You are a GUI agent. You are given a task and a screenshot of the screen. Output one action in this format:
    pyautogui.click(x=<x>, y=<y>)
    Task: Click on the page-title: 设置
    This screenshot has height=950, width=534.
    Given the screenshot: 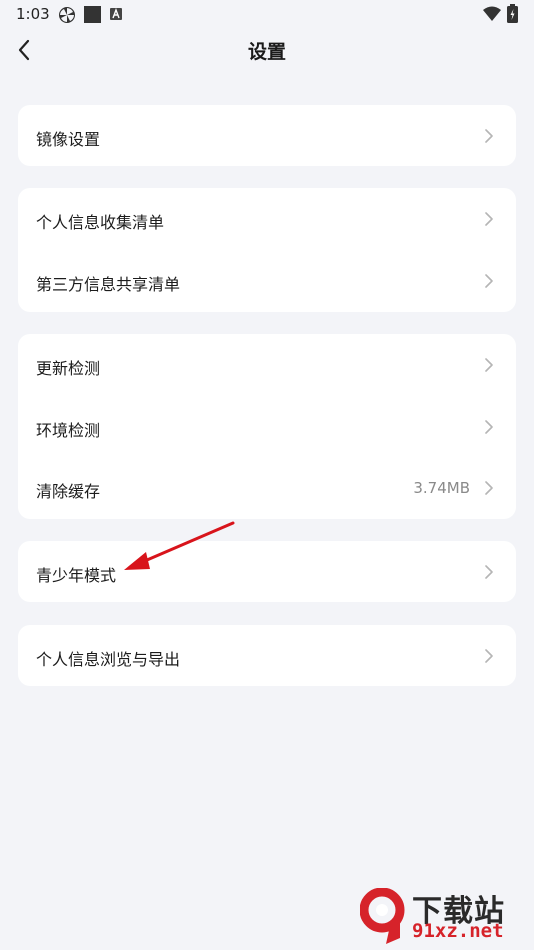 What is the action you would take?
    pyautogui.click(x=266, y=52)
    